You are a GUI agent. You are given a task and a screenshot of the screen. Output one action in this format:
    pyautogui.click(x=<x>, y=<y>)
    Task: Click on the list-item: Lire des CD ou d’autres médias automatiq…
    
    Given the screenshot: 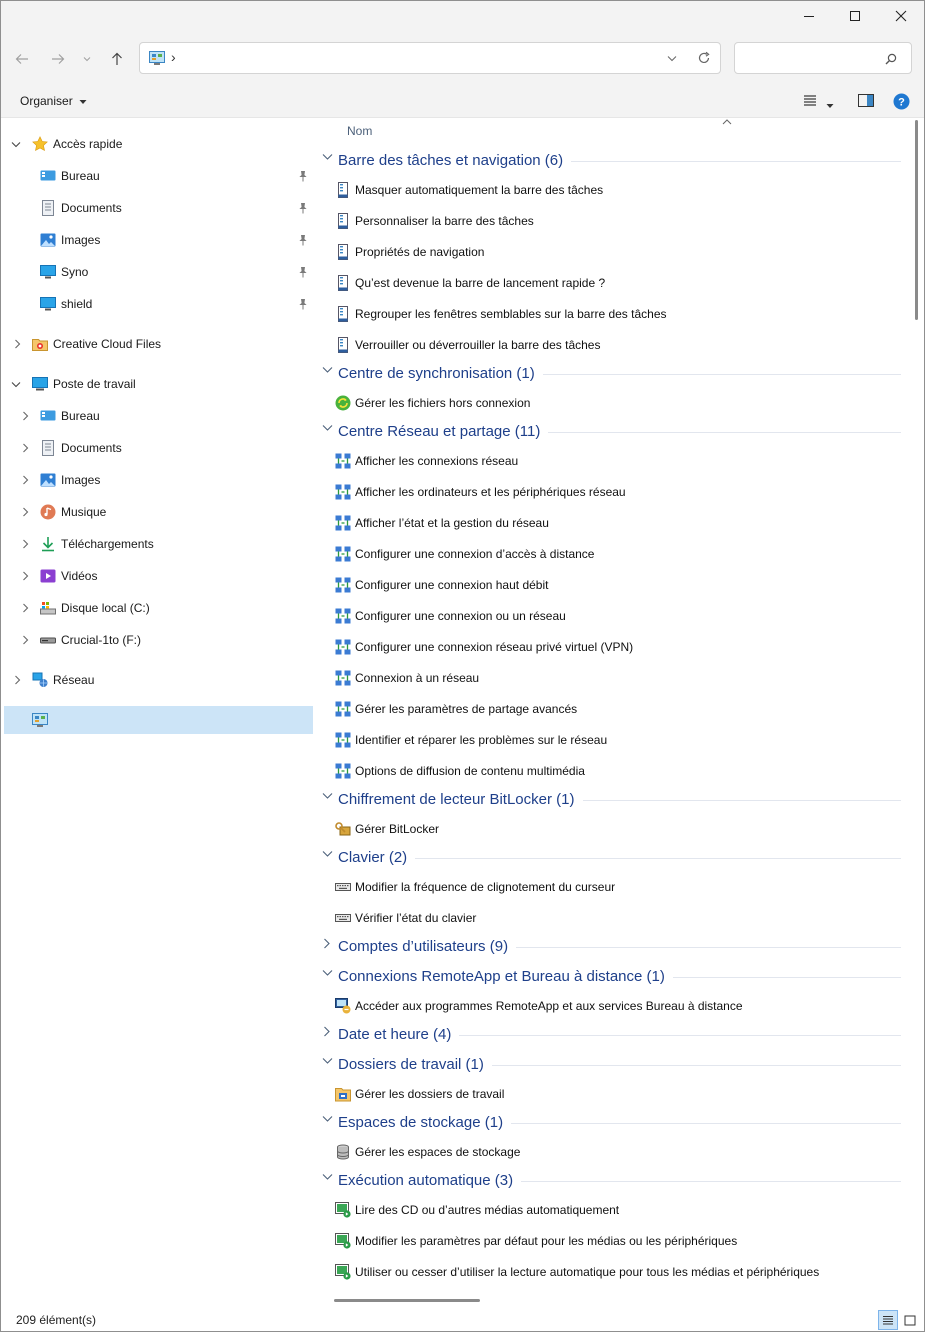 What is the action you would take?
    pyautogui.click(x=613, y=1210)
    